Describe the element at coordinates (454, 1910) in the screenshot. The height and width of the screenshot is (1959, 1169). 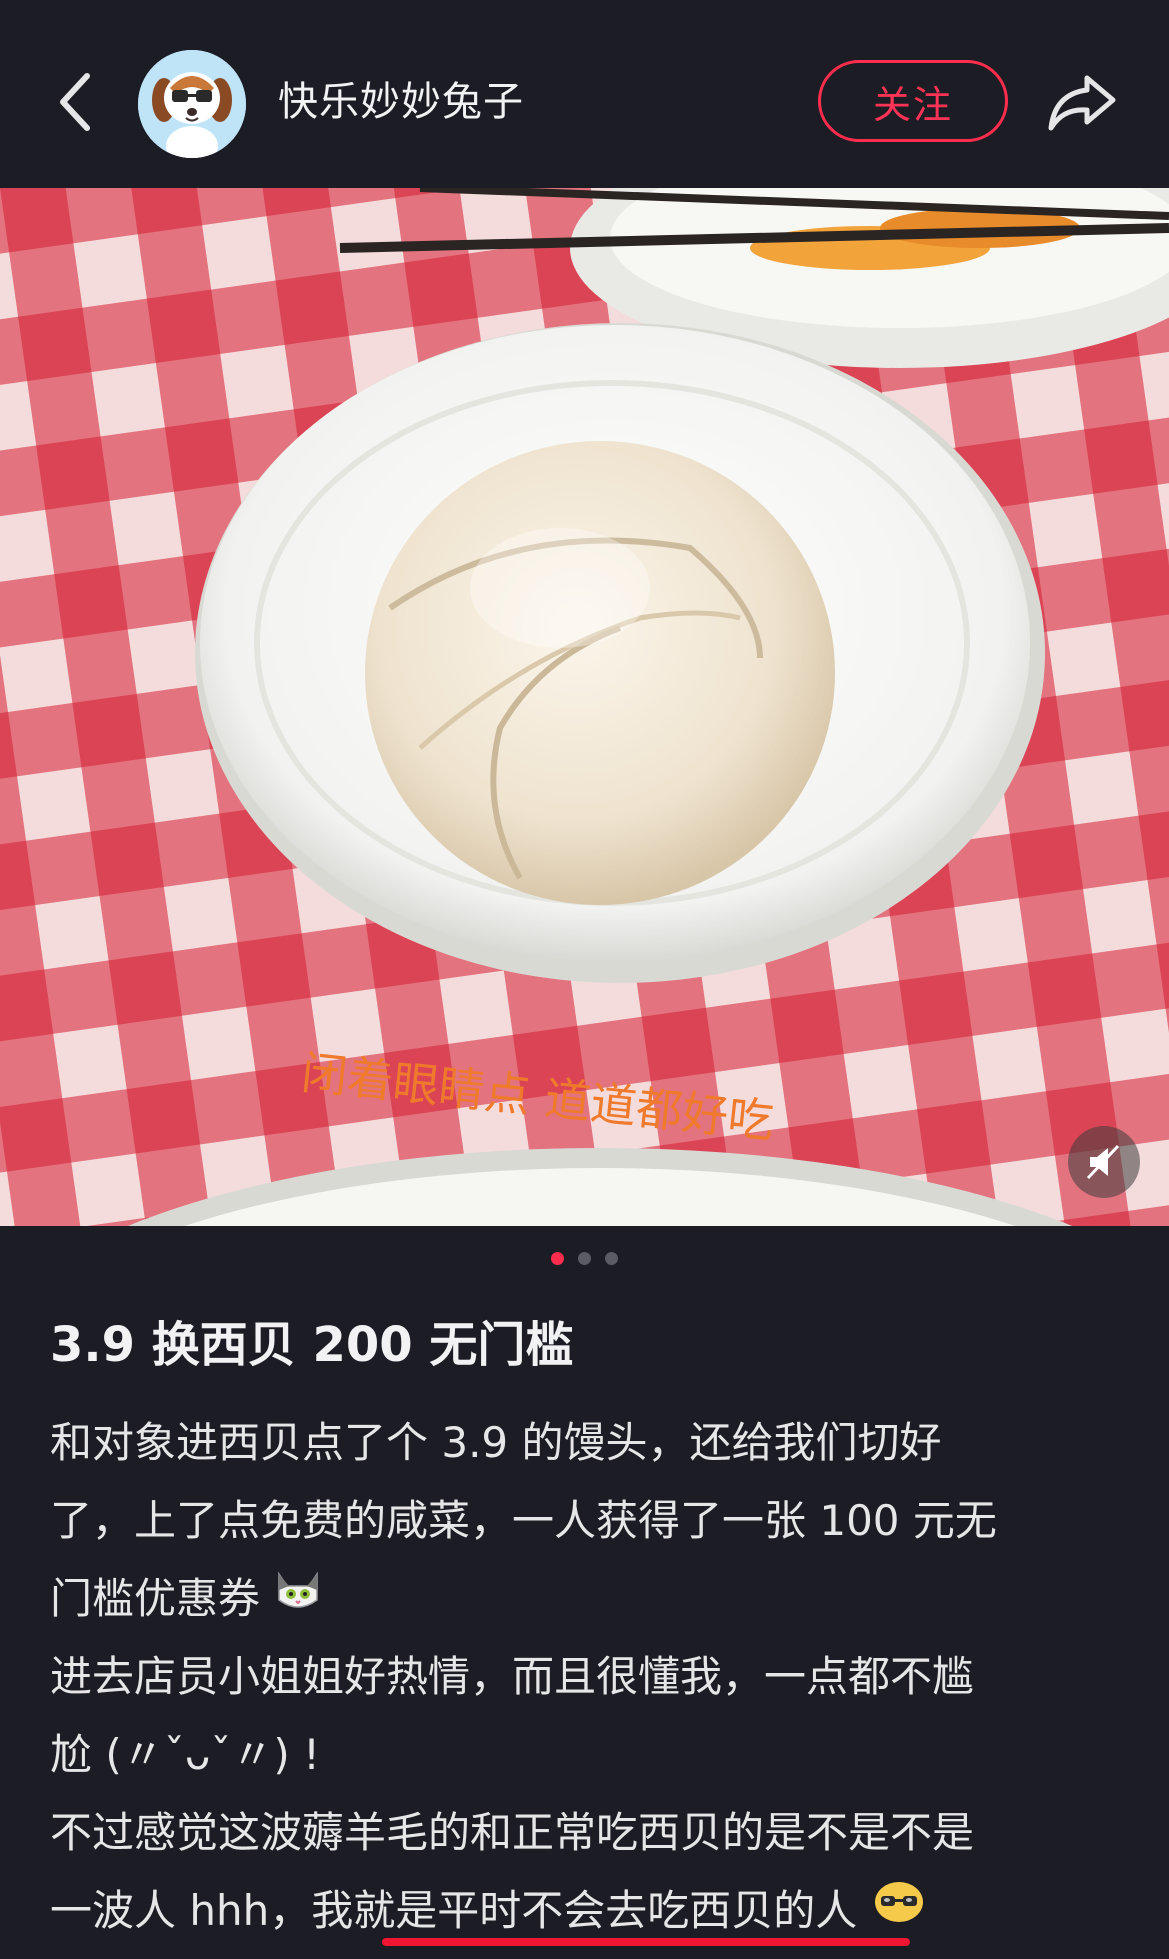
I see `body-text: 一波人 hhh，我就是平时不会去吃西贝的人` at that location.